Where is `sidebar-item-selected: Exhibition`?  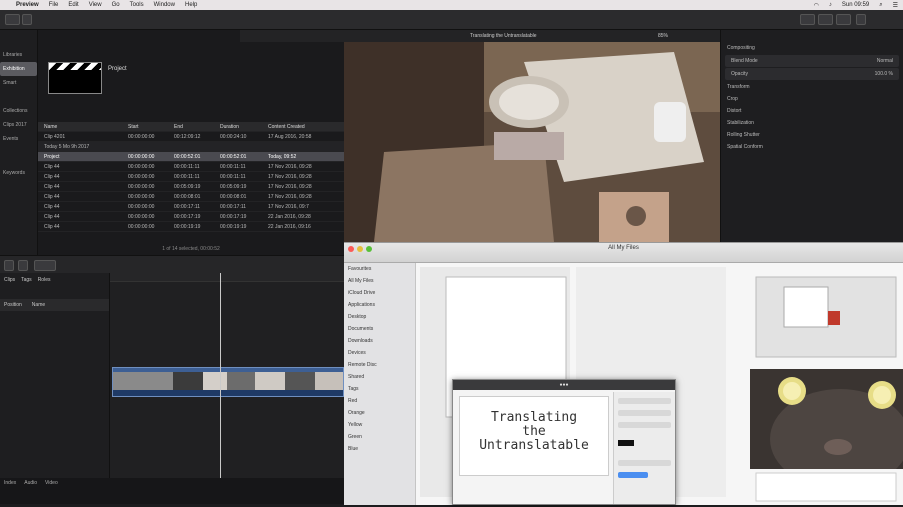 sidebar-item-selected: Exhibition is located at coordinates (18, 69).